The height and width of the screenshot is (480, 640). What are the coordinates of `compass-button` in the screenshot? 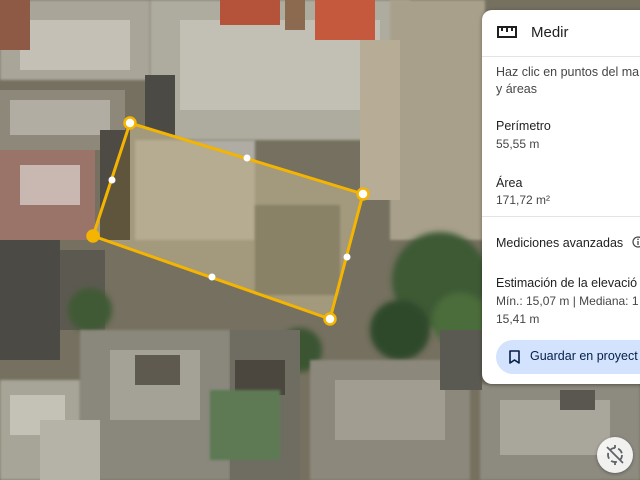 It's located at (615, 455).